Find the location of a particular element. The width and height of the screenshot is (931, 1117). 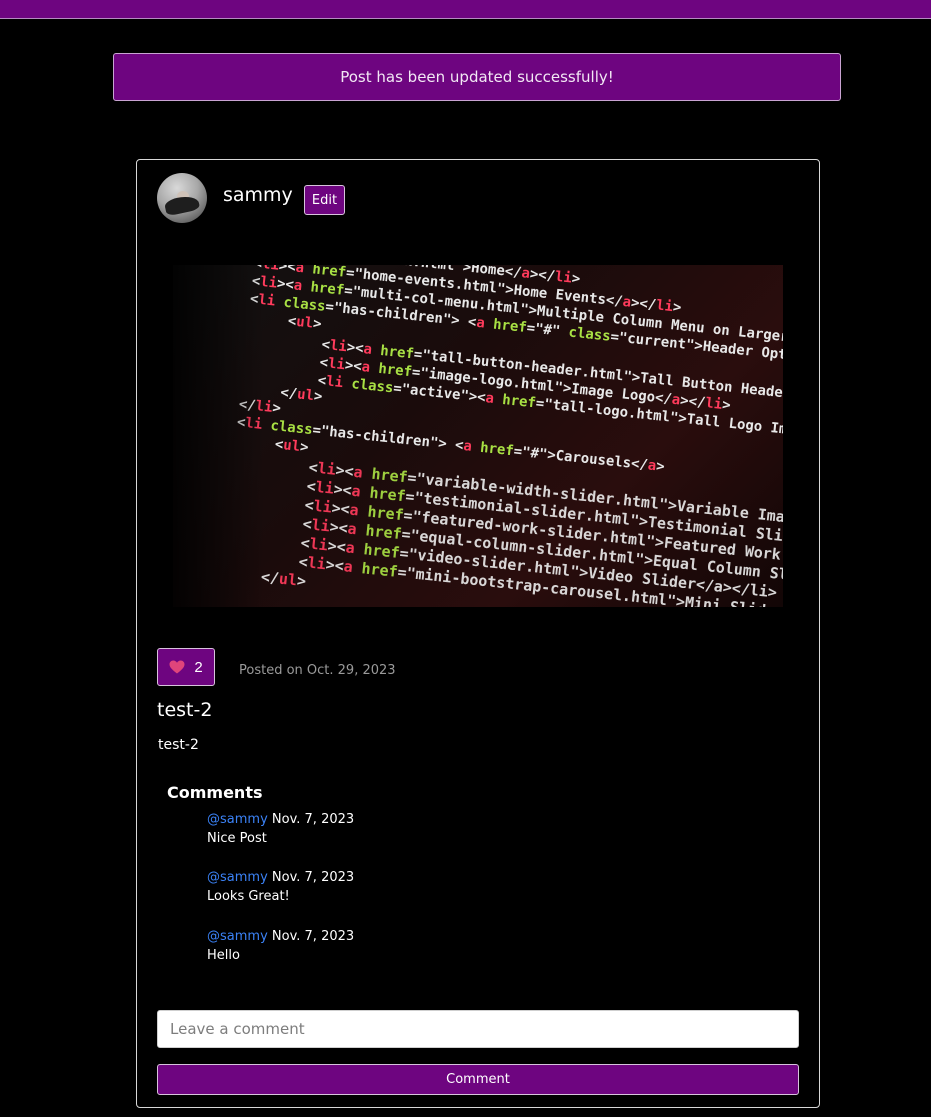

success-alert: Post has been updated successfully! is located at coordinates (477, 77).